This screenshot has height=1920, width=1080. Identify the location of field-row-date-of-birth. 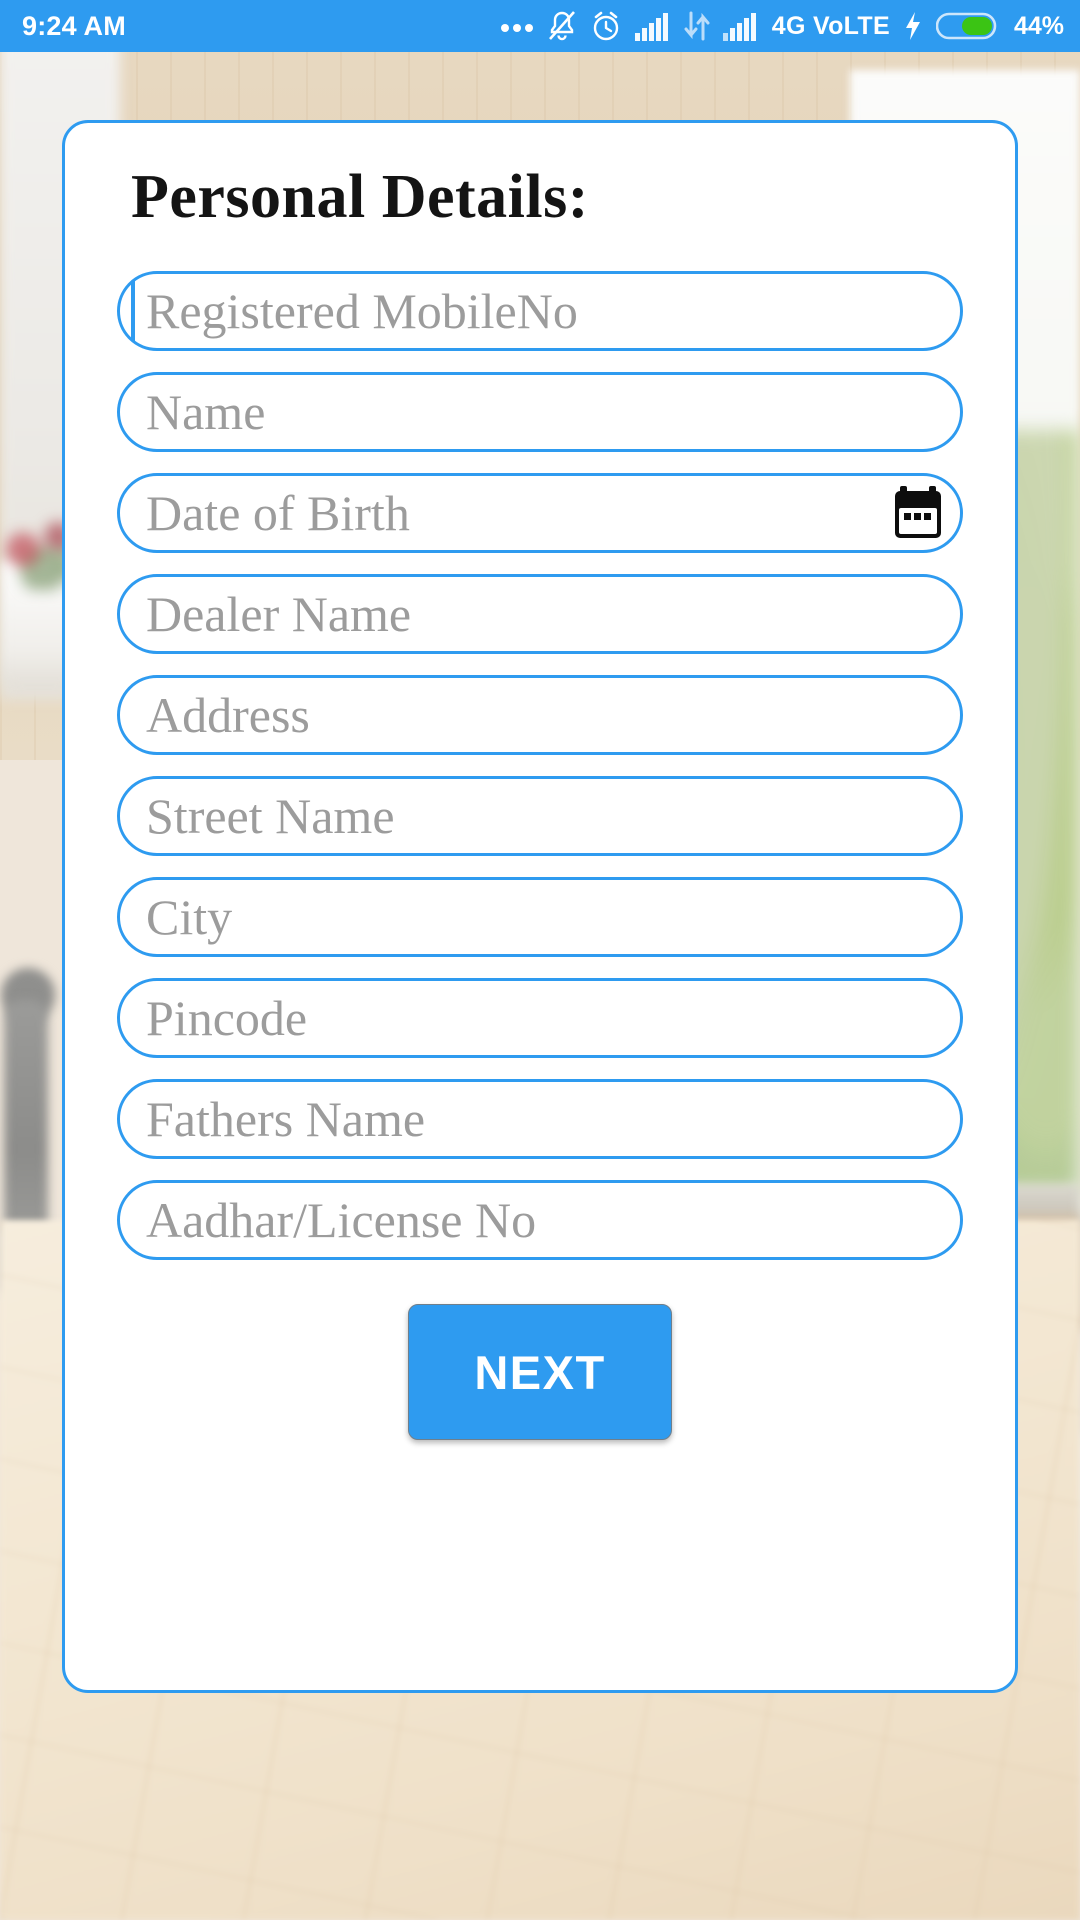
(540, 513).